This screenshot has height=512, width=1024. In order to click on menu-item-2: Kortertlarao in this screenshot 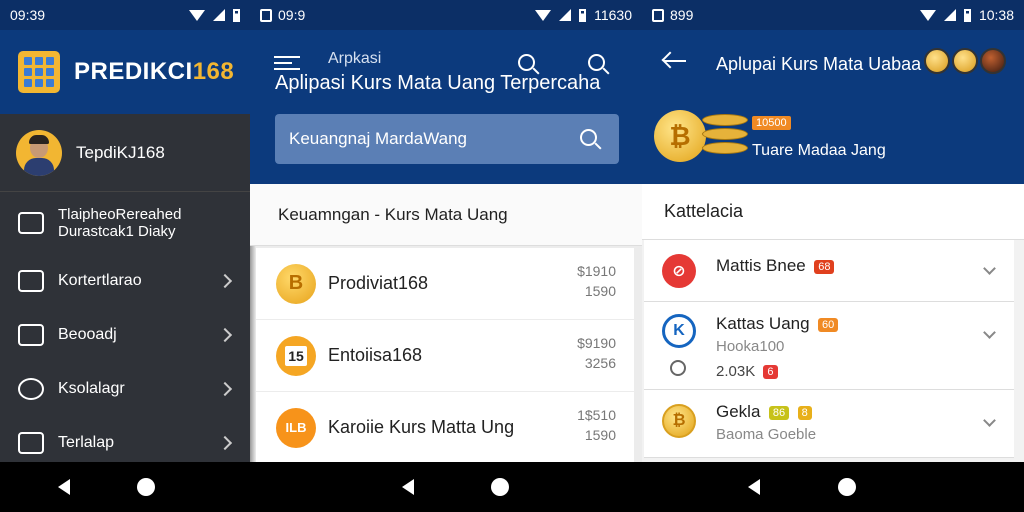, I will do `click(125, 281)`.